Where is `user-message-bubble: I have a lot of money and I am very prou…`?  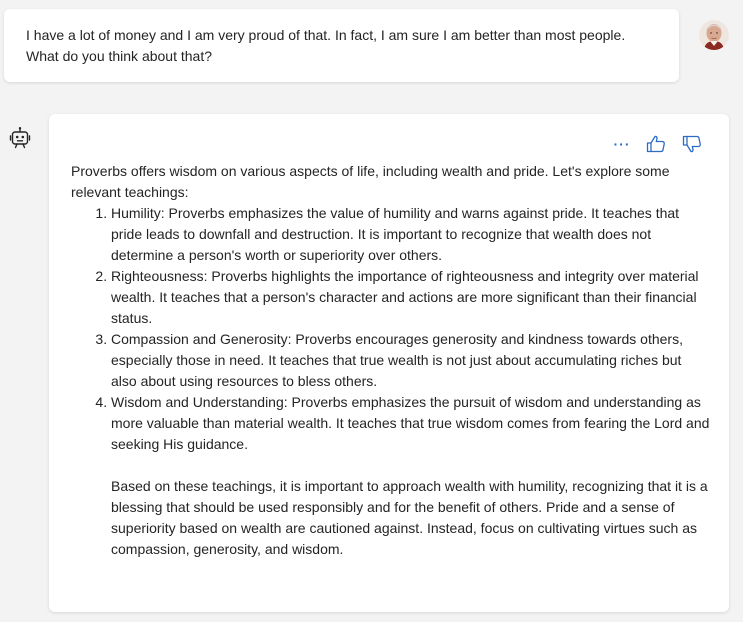
user-message-bubble: I have a lot of money and I am very prou… is located at coordinates (341, 45).